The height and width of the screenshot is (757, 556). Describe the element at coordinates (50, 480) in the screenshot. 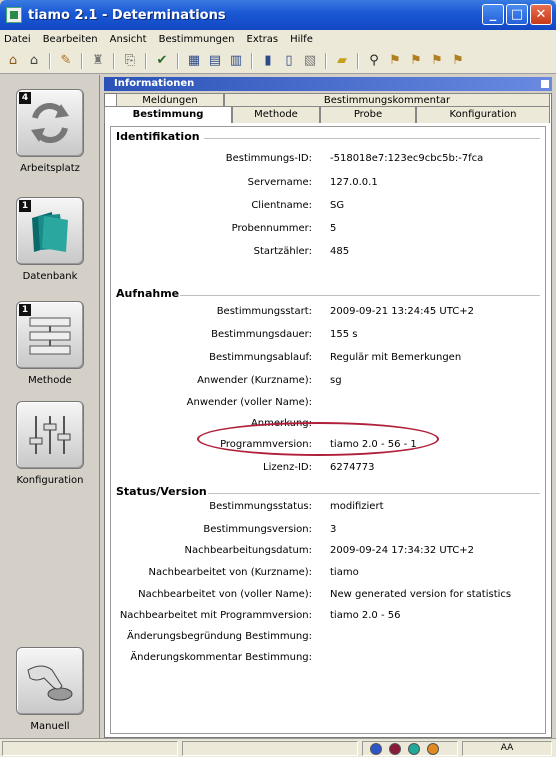

I see `sidebar-item-label: Konfiguration` at that location.